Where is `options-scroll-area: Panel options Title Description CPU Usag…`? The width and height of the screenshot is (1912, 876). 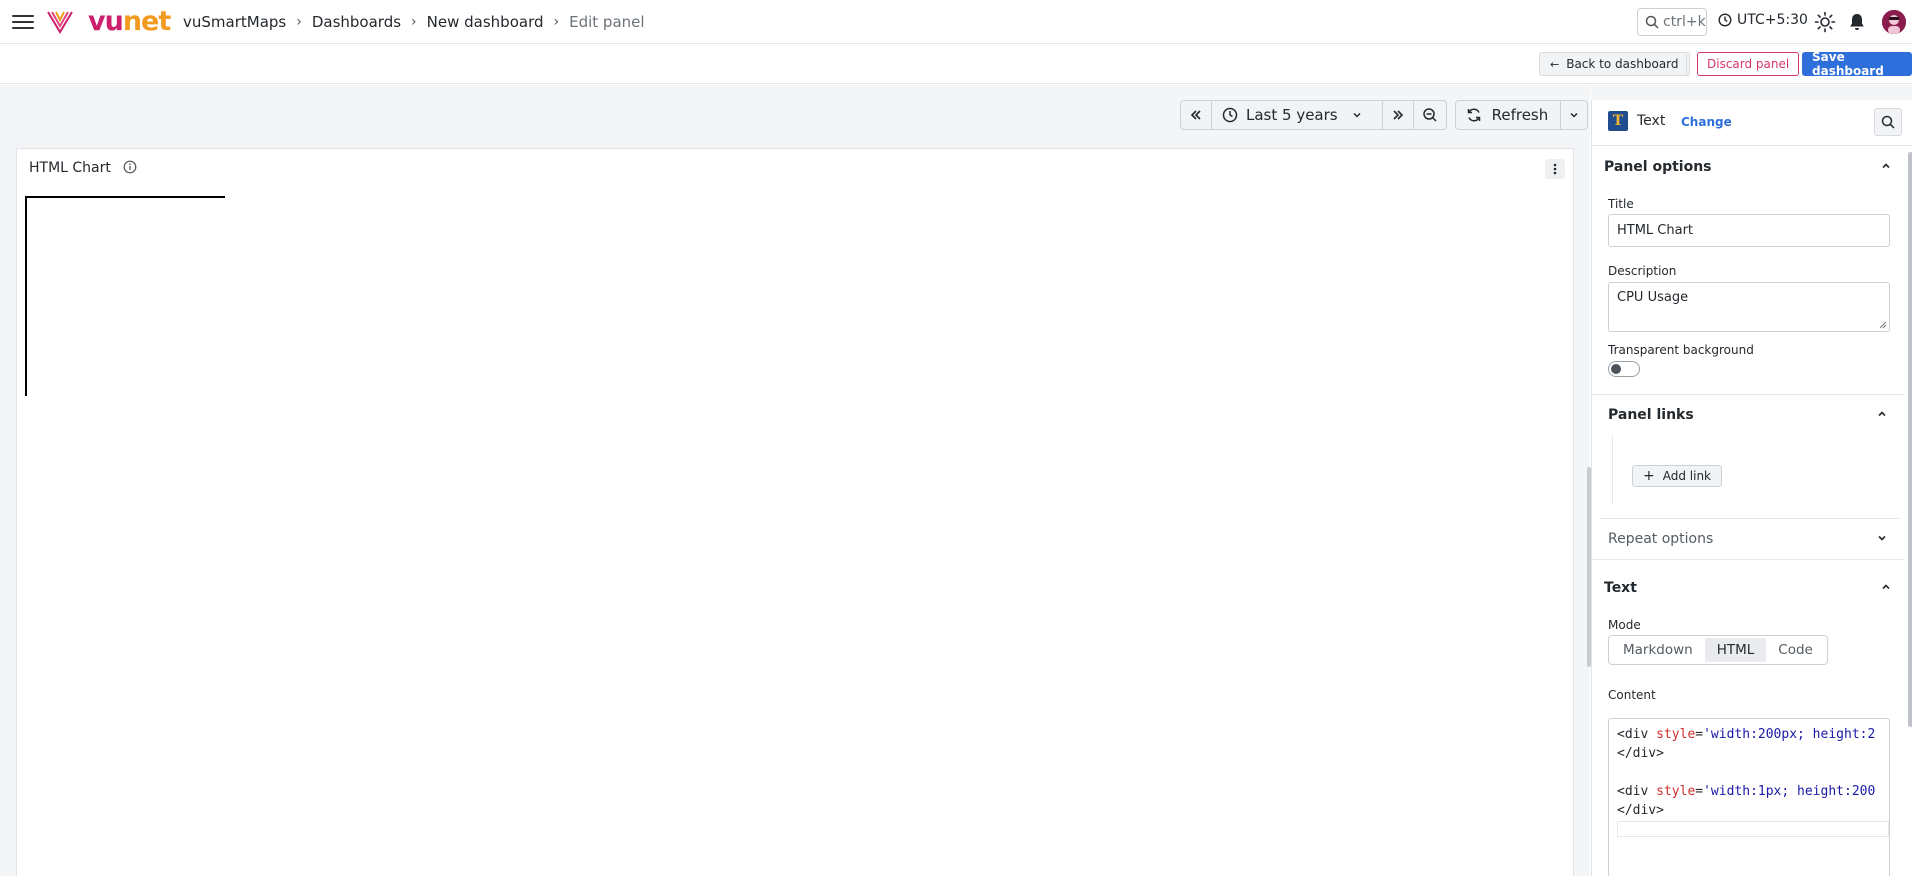 options-scroll-area: Panel options Title Description CPU Usag… is located at coordinates (1752, 511).